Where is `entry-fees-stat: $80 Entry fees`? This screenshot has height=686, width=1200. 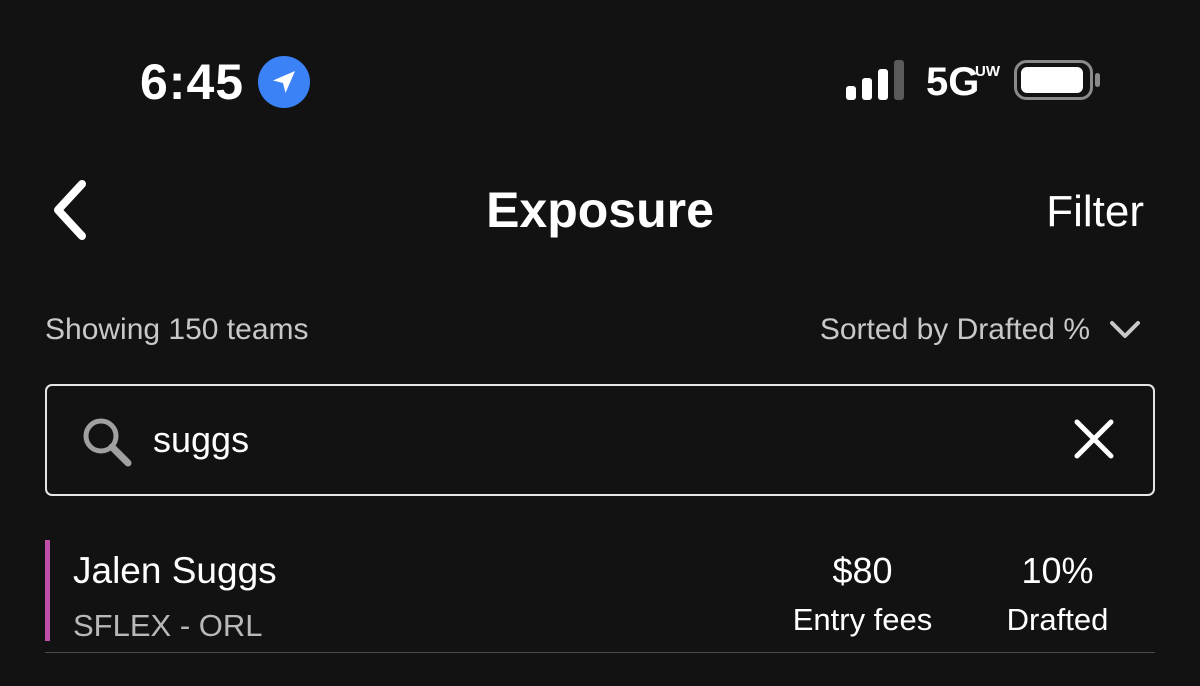
entry-fees-stat: $80 Entry fees is located at coordinates (862, 594).